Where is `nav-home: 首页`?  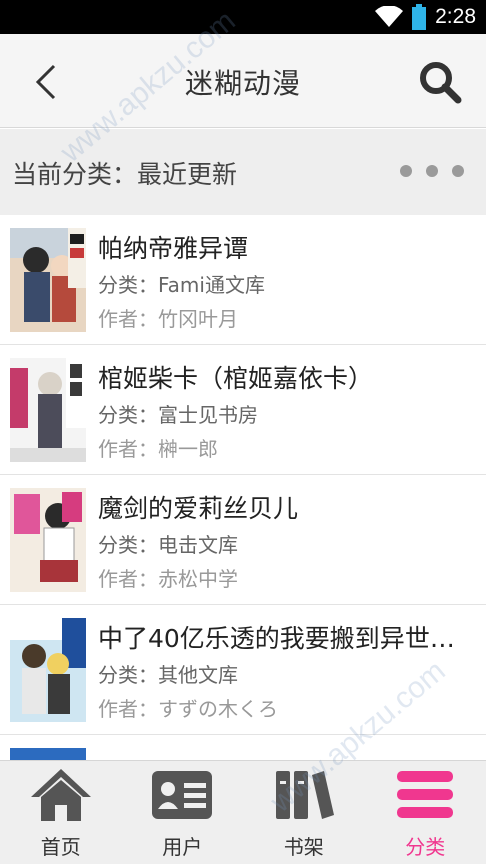
nav-home: 首页 is located at coordinates (61, 812).